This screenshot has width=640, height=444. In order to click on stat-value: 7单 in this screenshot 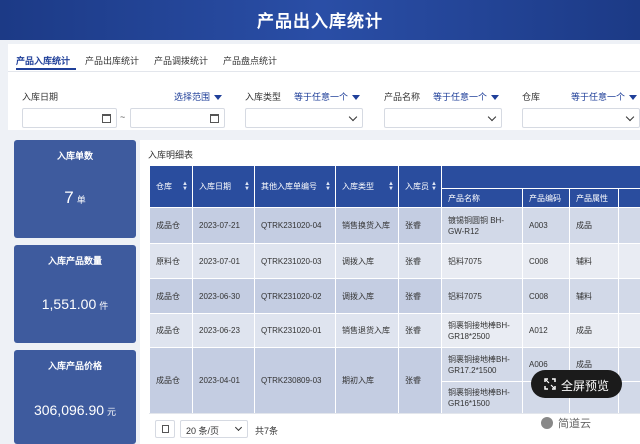, I will do `click(75, 197)`.